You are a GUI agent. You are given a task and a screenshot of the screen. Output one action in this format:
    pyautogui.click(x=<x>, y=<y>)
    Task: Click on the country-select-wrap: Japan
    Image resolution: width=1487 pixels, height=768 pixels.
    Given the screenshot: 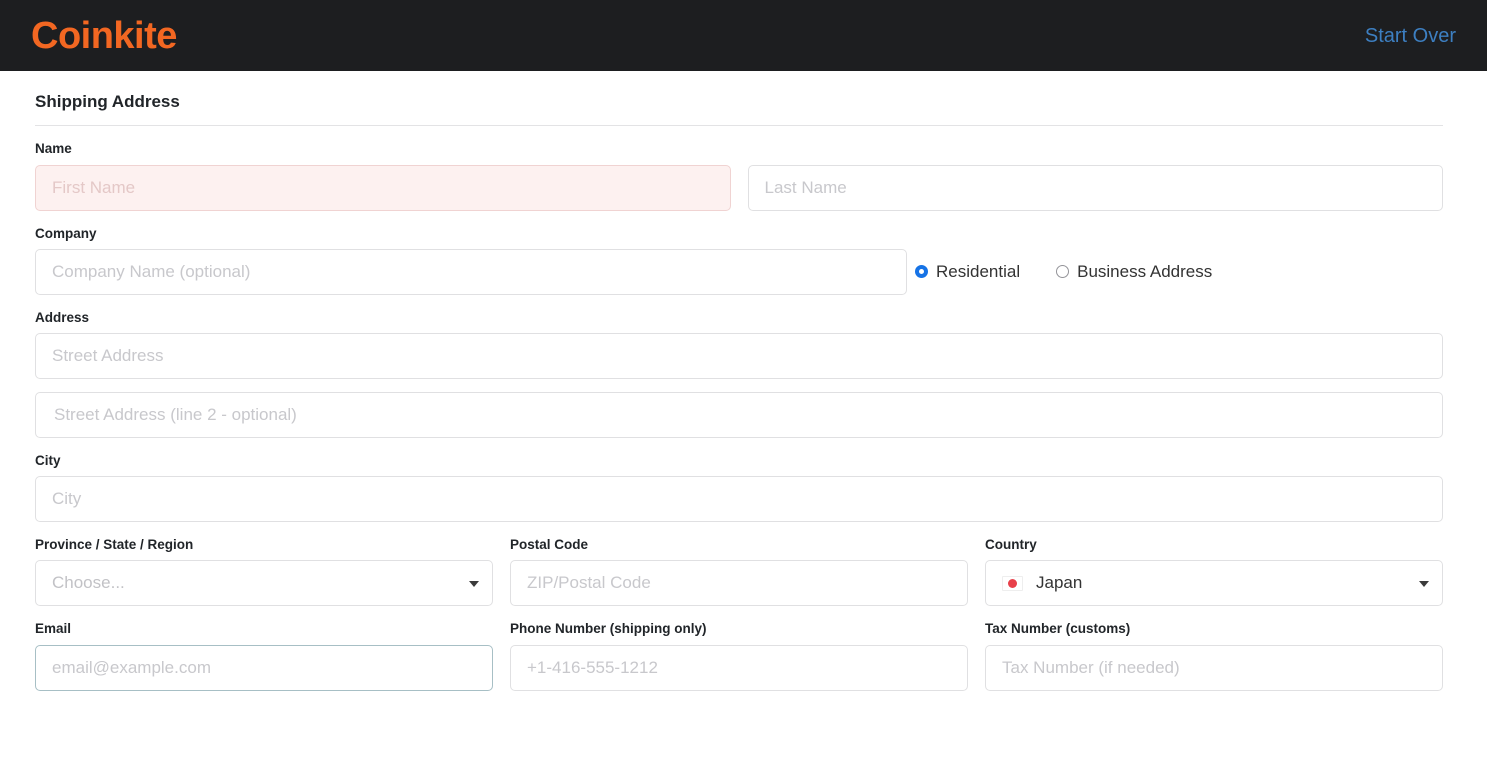 What is the action you would take?
    pyautogui.click(x=1214, y=583)
    